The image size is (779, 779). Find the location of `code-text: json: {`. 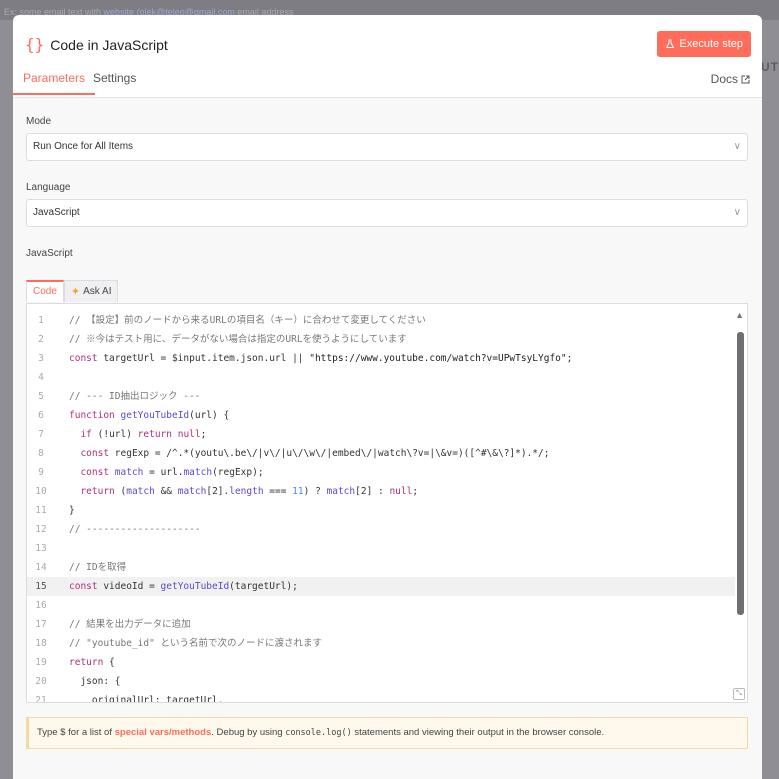

code-text: json: { is located at coordinates (95, 681).